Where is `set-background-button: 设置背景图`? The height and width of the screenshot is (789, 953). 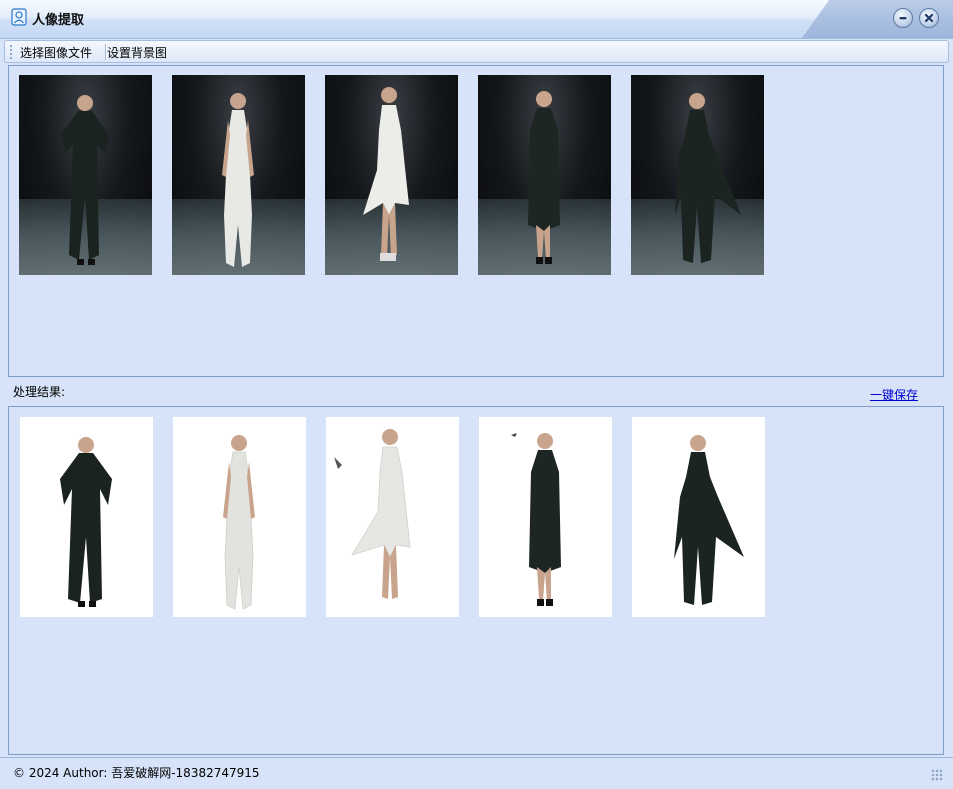
set-background-button: 设置背景图 is located at coordinates (137, 52).